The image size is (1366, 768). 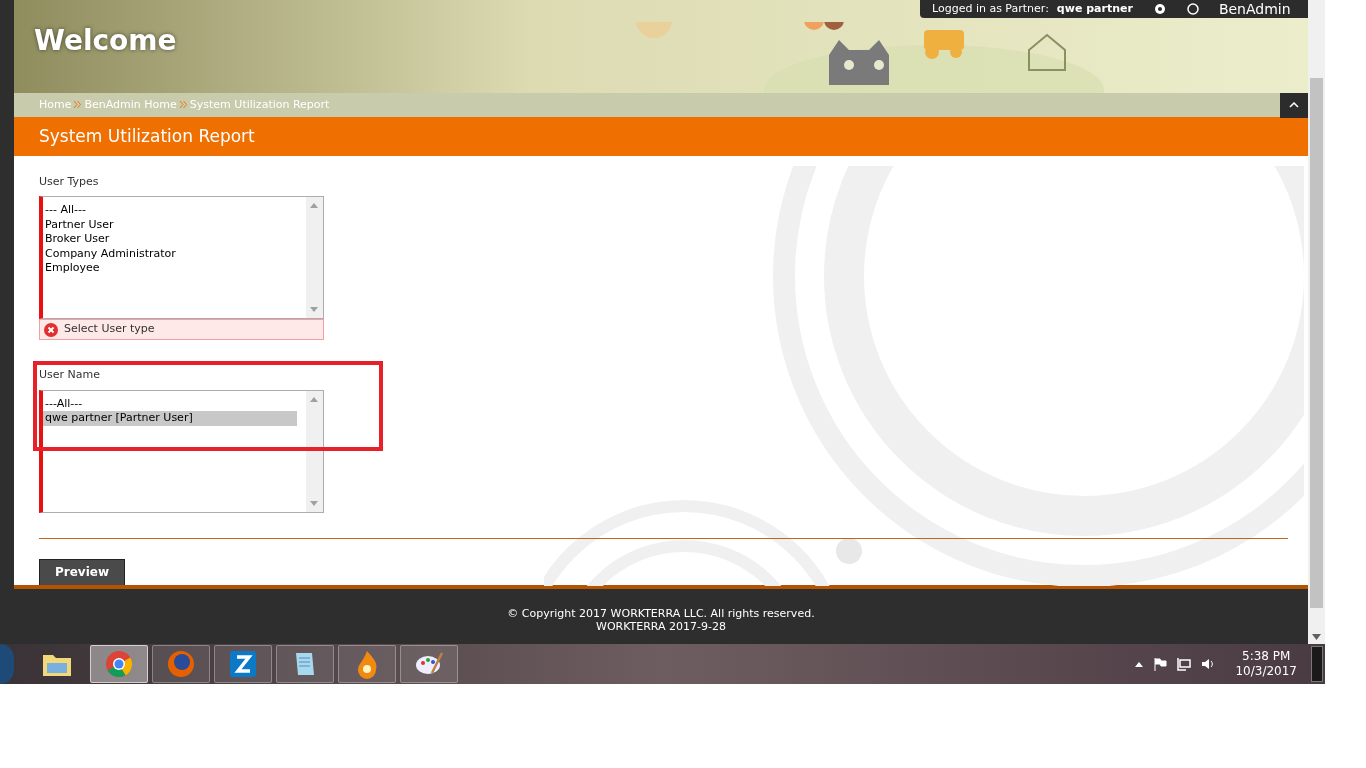 What do you see at coordinates (170, 254) in the screenshot?
I see `list-option: Company Administrator` at bounding box center [170, 254].